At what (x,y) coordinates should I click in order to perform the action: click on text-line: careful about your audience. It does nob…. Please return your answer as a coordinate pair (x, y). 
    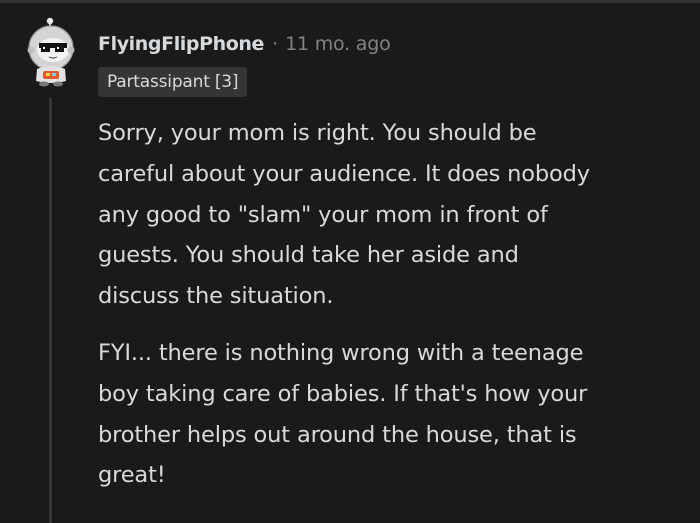
    Looking at the image, I should click on (344, 173).